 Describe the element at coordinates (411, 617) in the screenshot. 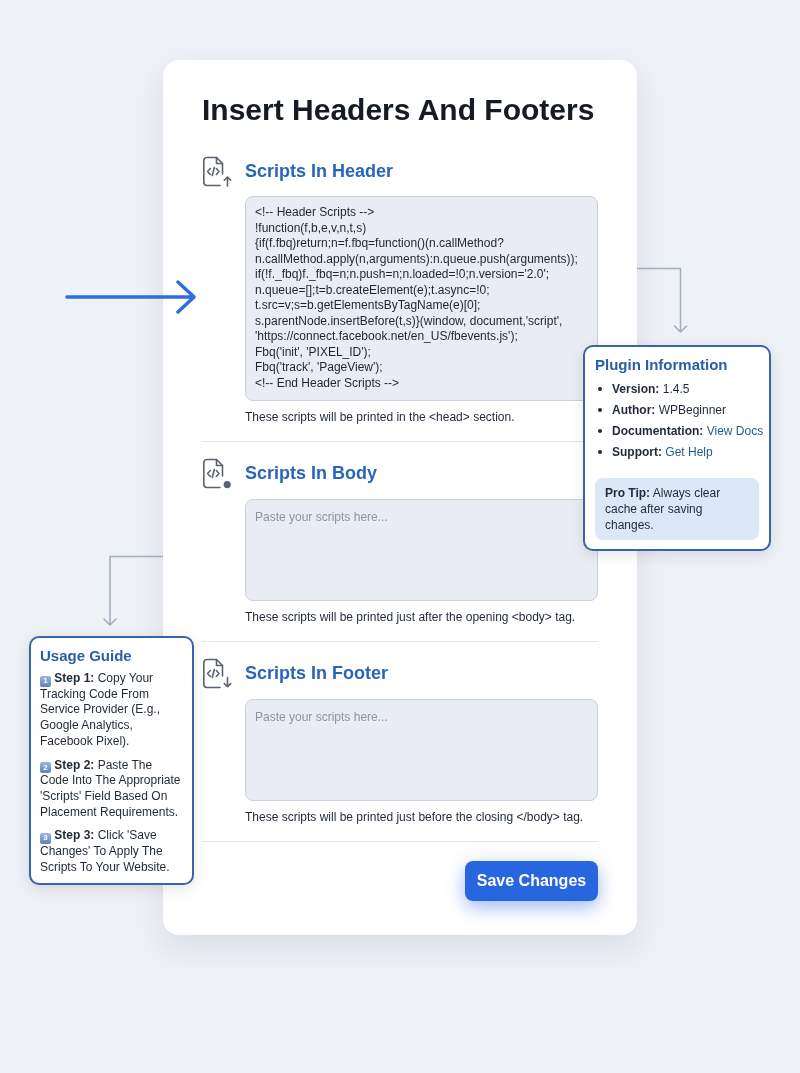

I see `help-text: These scripts will be printed just after the opening <body> tag.` at that location.